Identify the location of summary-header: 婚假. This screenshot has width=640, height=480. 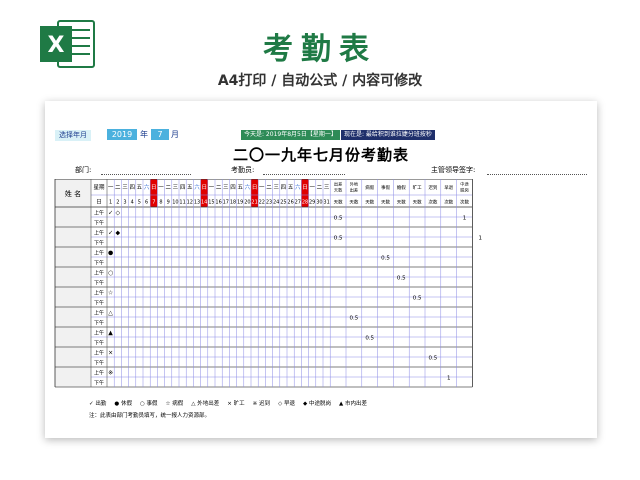
(401, 187).